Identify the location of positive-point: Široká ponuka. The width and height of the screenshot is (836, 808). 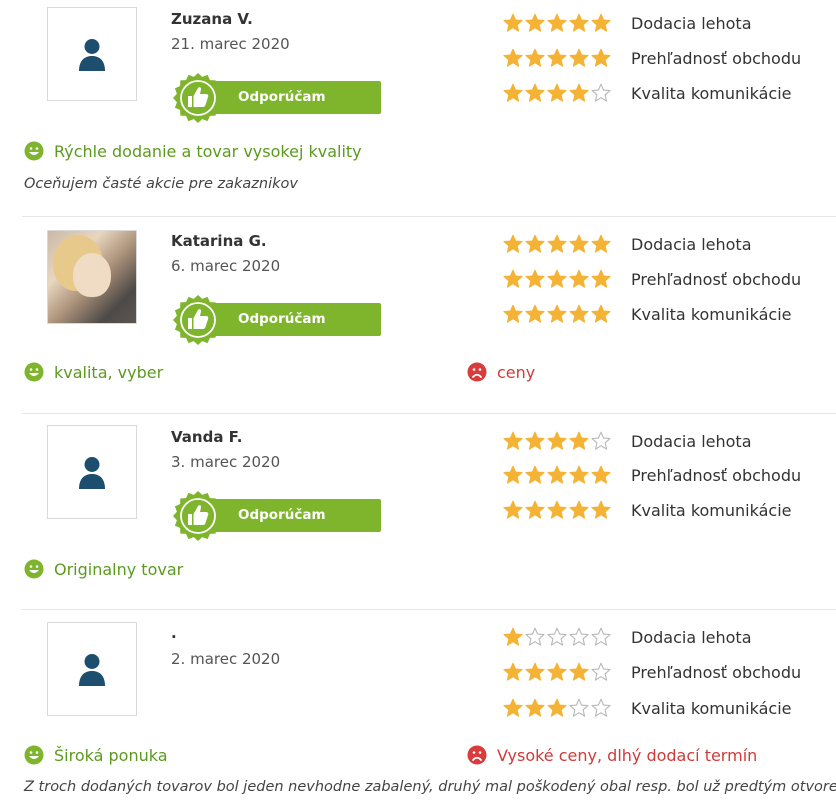
(96, 755).